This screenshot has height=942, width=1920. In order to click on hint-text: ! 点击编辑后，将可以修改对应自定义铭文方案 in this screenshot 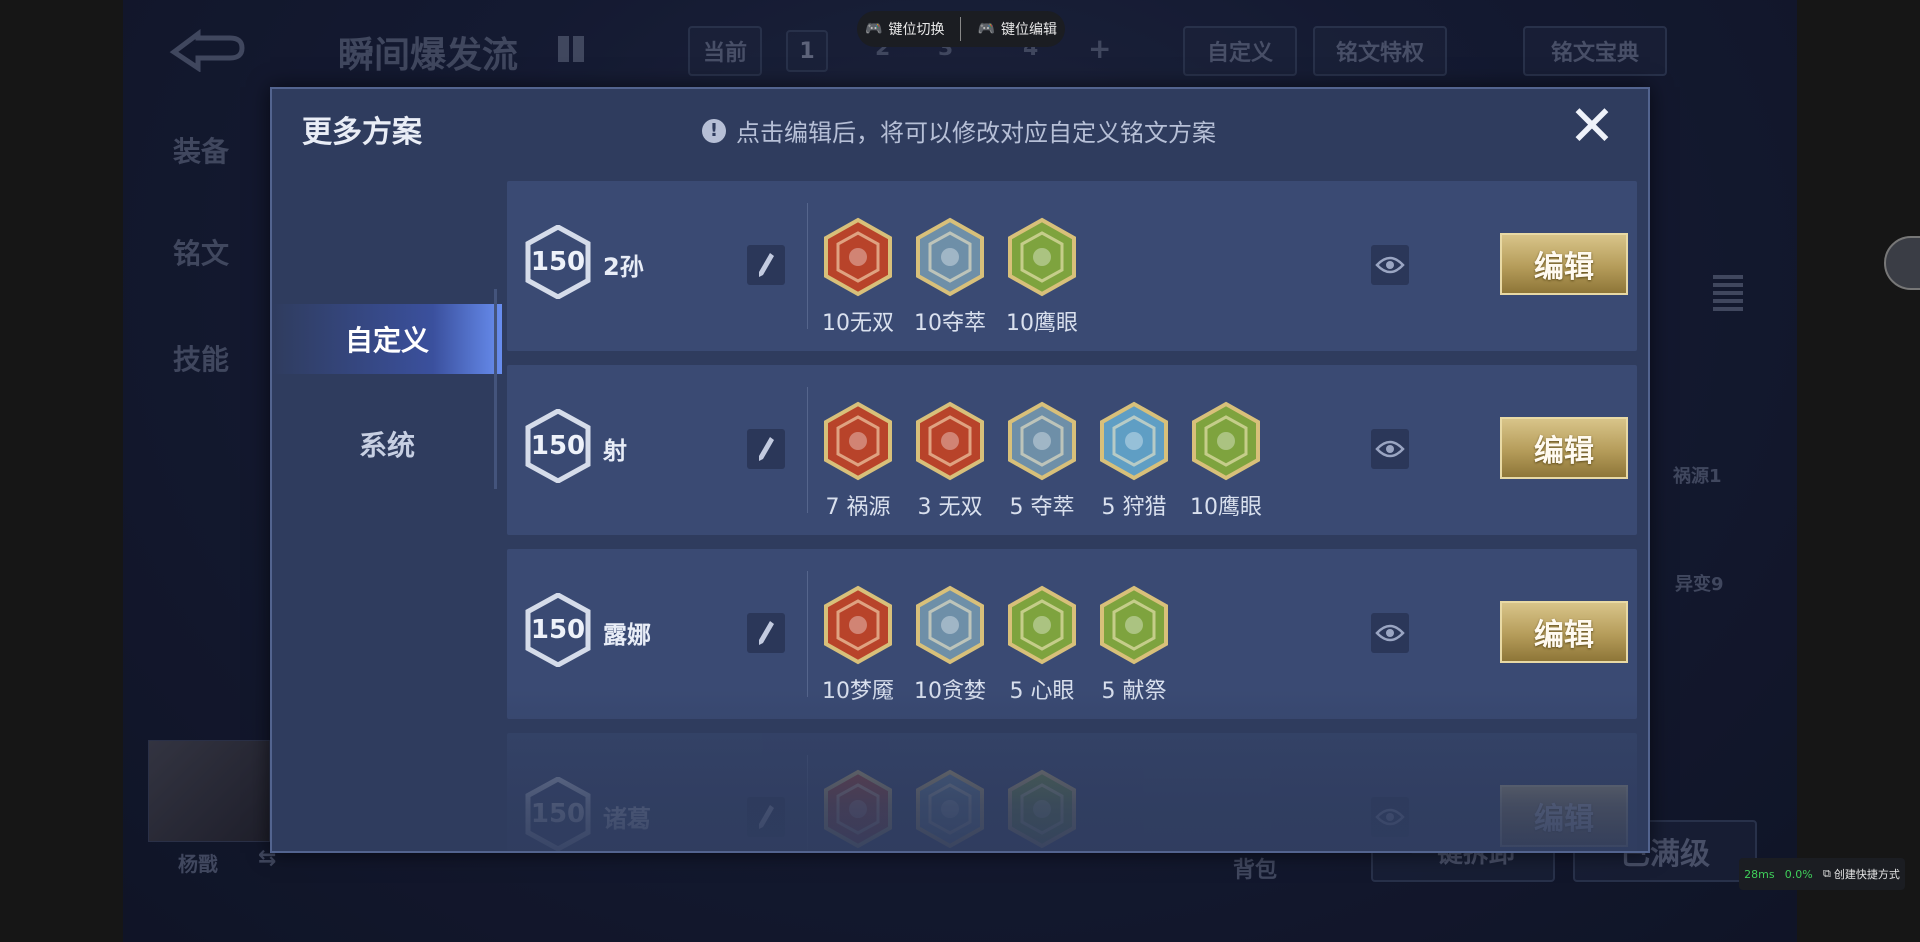, I will do `click(959, 130)`.